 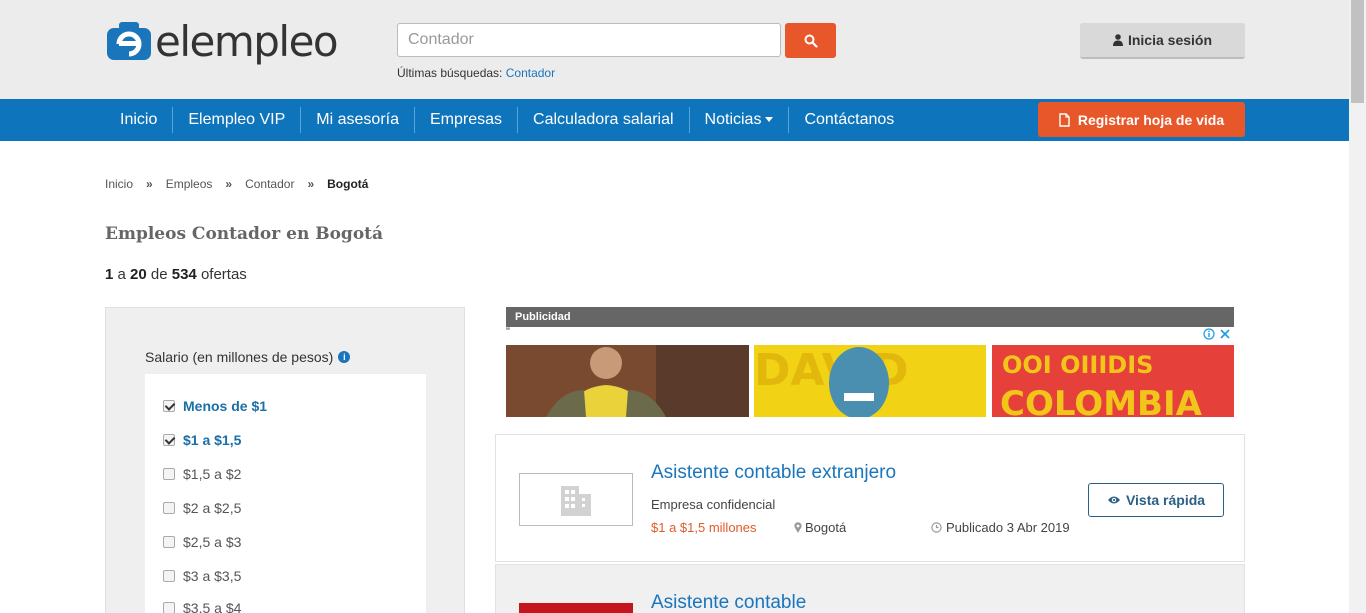 I want to click on nav-item-elempleo-vip: Elempleo VIP, so click(x=236, y=120).